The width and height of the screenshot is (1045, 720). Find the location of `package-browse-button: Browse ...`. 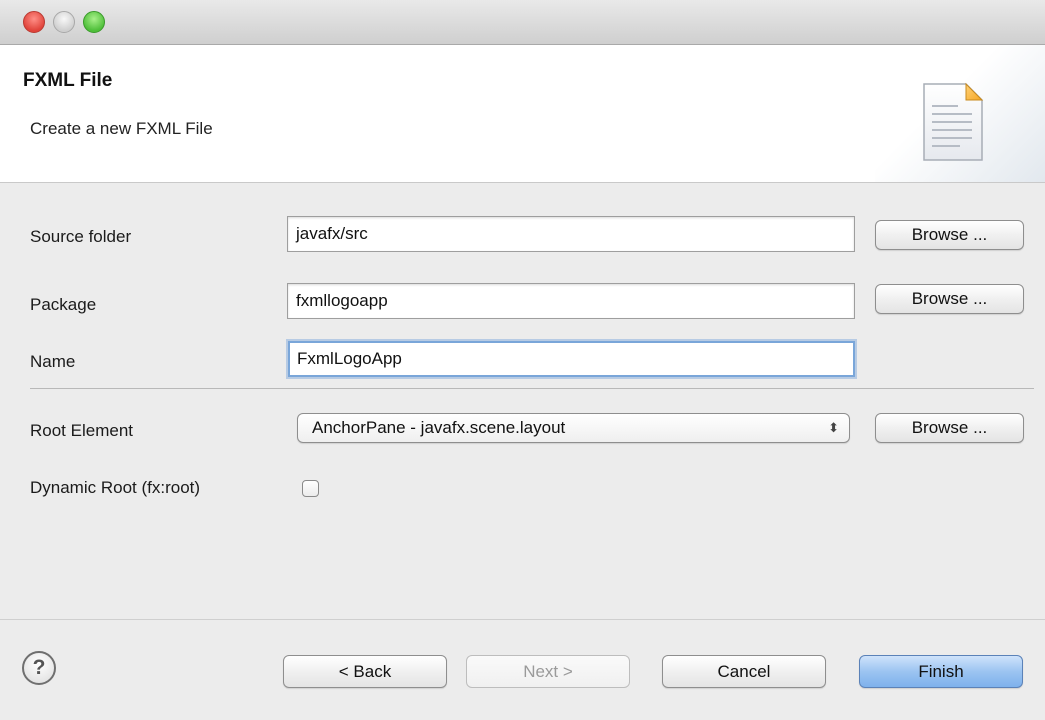

package-browse-button: Browse ... is located at coordinates (949, 299).